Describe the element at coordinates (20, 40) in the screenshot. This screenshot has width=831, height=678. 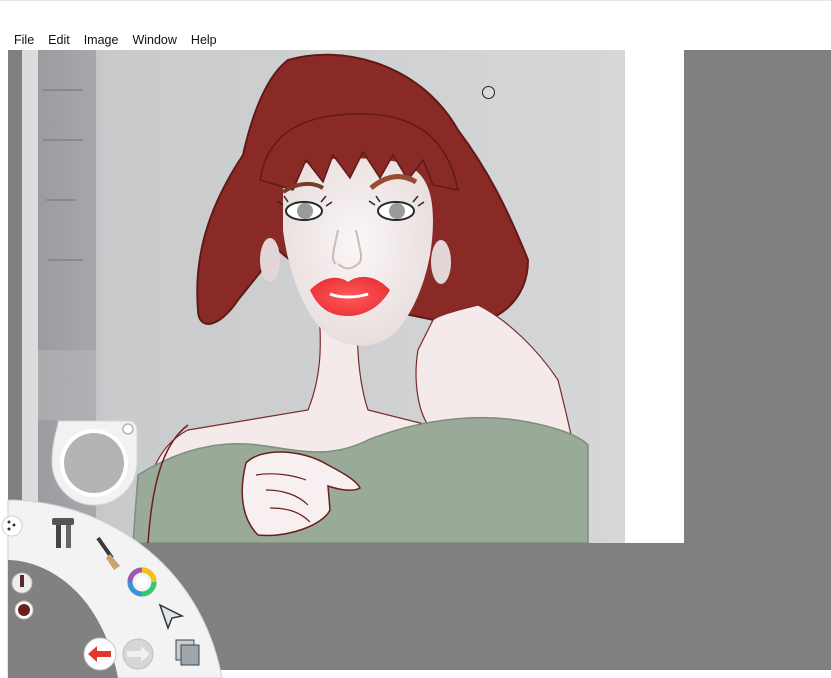
I see `menu-file: File` at that location.